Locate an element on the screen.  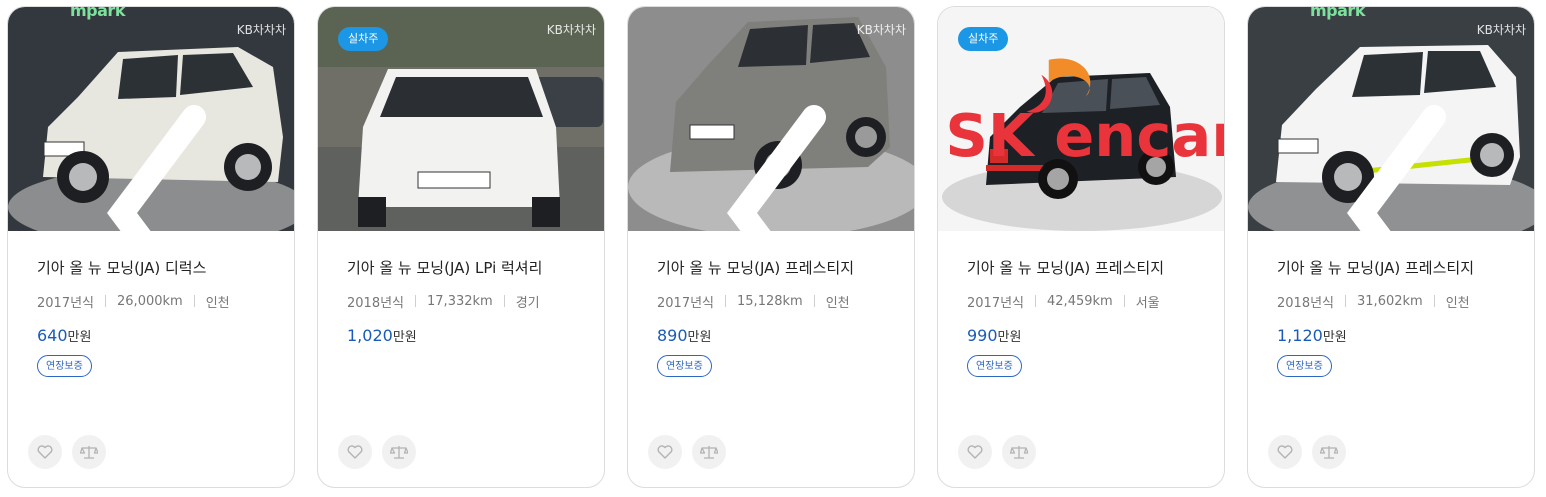
car-title: 기아 올 뉴 모닝(JA) LPi 럭셔리 is located at coordinates (475, 268).